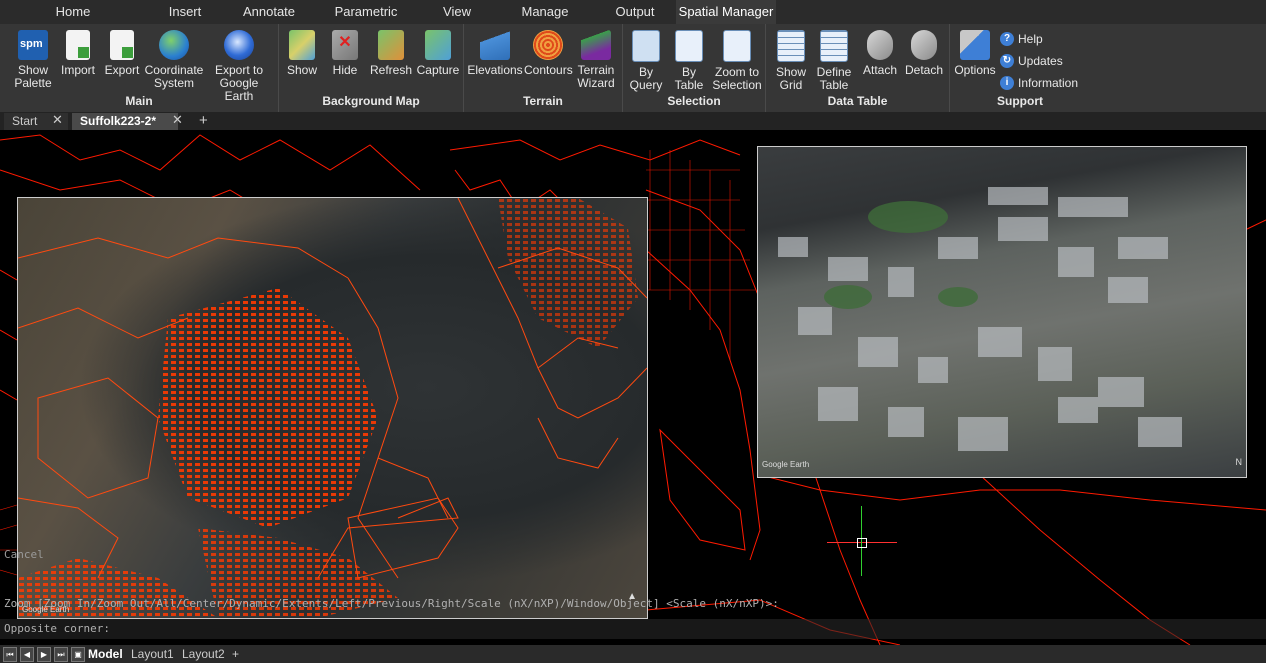  What do you see at coordinates (1007, 61) in the screenshot?
I see `updates-icon: ↻` at bounding box center [1007, 61].